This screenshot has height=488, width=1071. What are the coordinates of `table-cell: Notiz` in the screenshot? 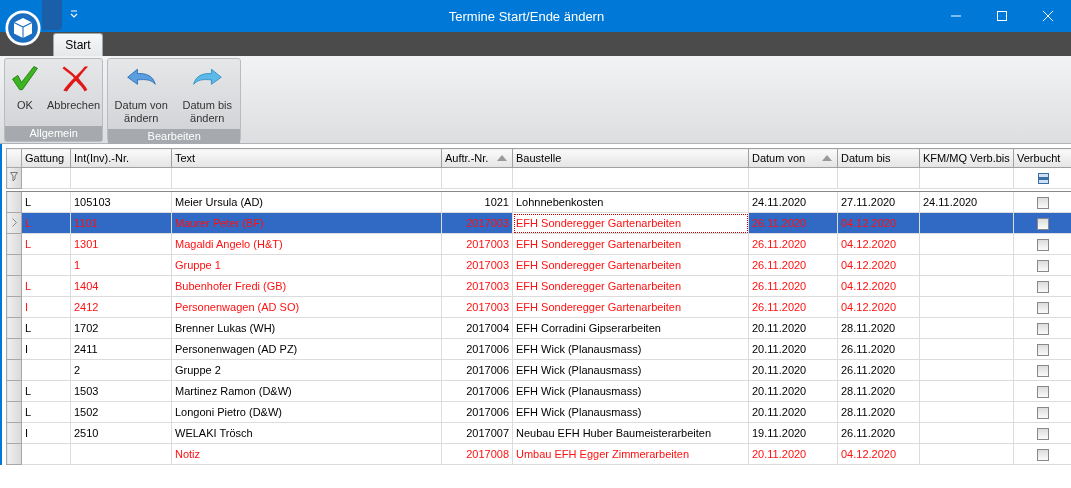 It's located at (306, 454).